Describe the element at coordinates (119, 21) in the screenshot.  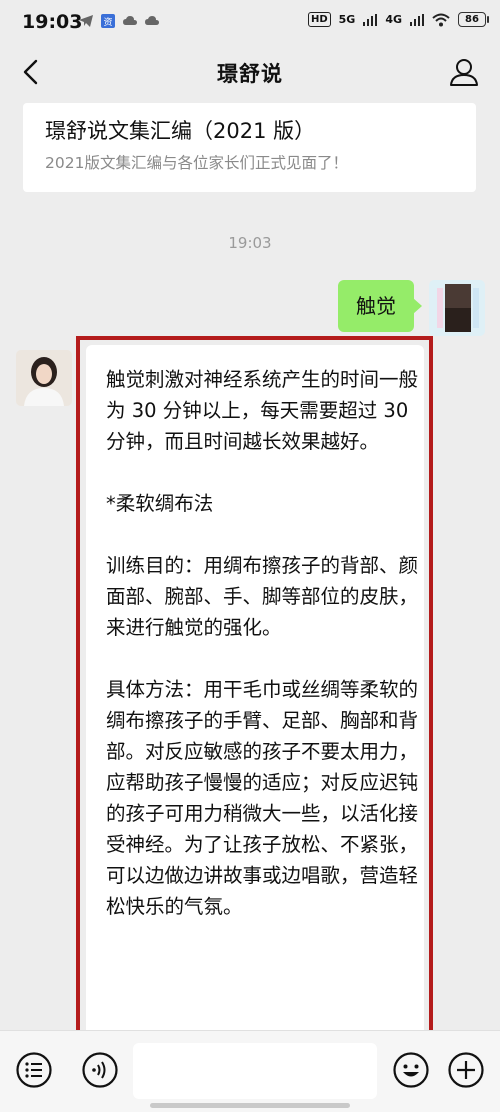
I see `notification-icons: 资` at that location.